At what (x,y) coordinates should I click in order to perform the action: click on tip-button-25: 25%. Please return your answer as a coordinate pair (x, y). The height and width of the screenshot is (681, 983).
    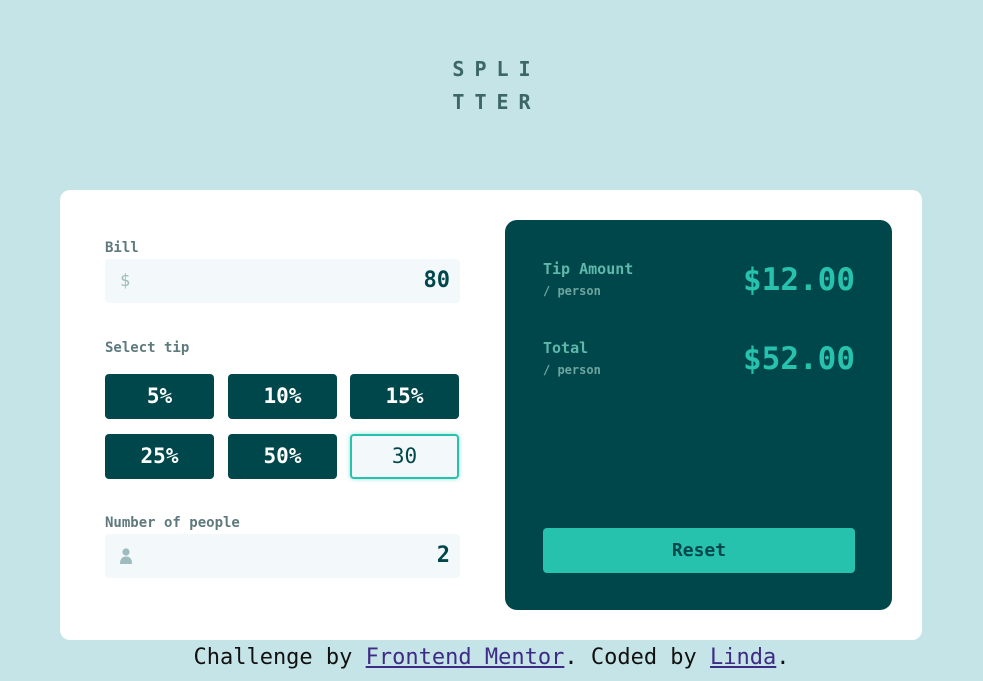
    Looking at the image, I should click on (159, 456).